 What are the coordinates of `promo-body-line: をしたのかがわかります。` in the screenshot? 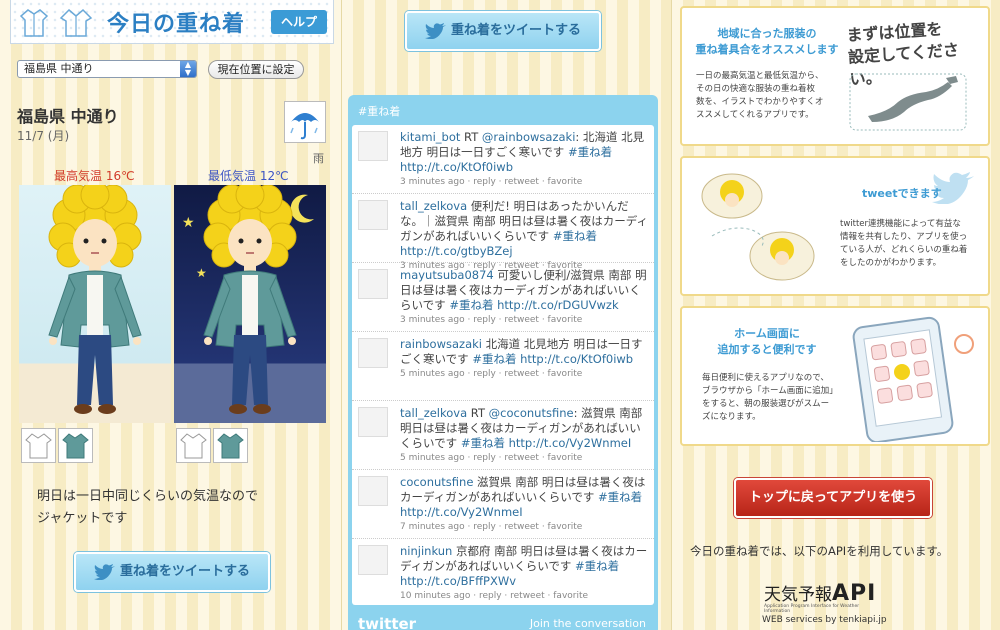 It's located at (891, 263).